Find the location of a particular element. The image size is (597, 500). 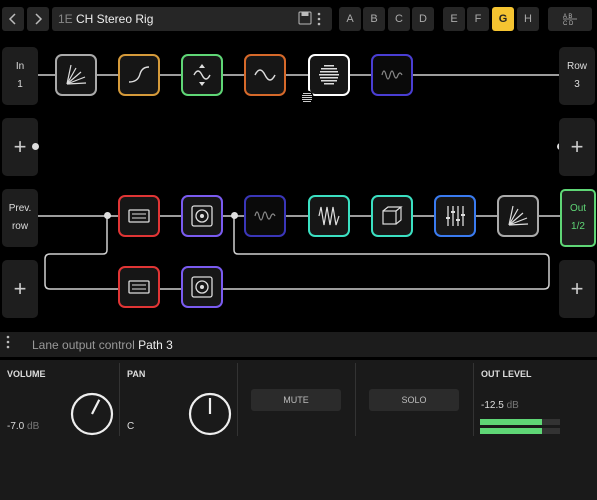

filter-icon is located at coordinates (139, 74).